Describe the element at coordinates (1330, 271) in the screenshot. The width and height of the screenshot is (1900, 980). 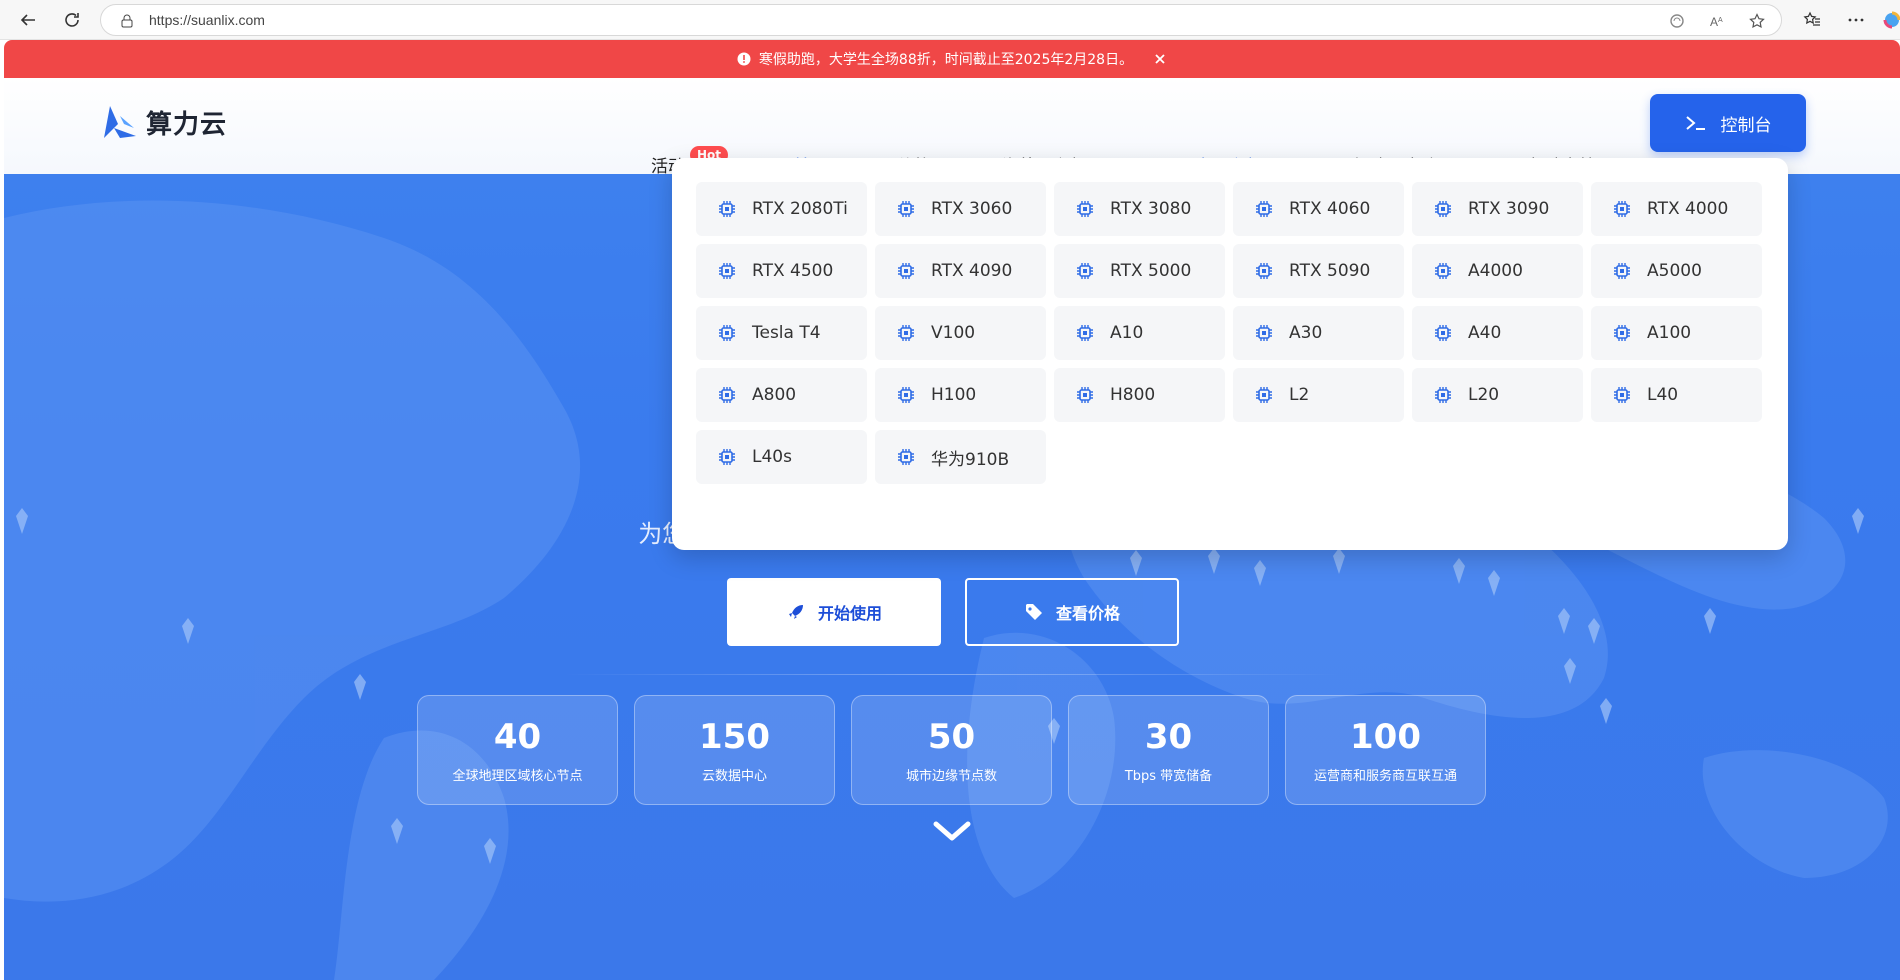
I see `gpu-menu-item-label: RTX 5090` at that location.